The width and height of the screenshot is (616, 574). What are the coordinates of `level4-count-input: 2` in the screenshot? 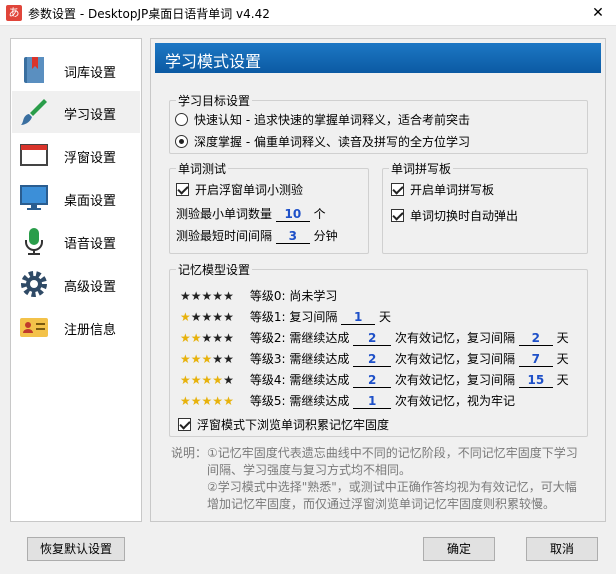 It's located at (372, 380).